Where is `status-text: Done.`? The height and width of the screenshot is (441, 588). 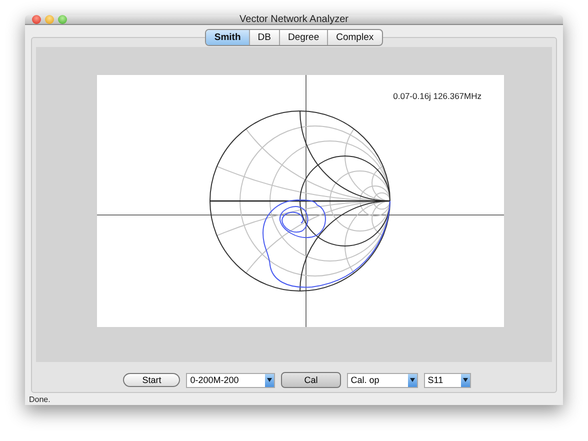
status-text: Done. is located at coordinates (39, 399).